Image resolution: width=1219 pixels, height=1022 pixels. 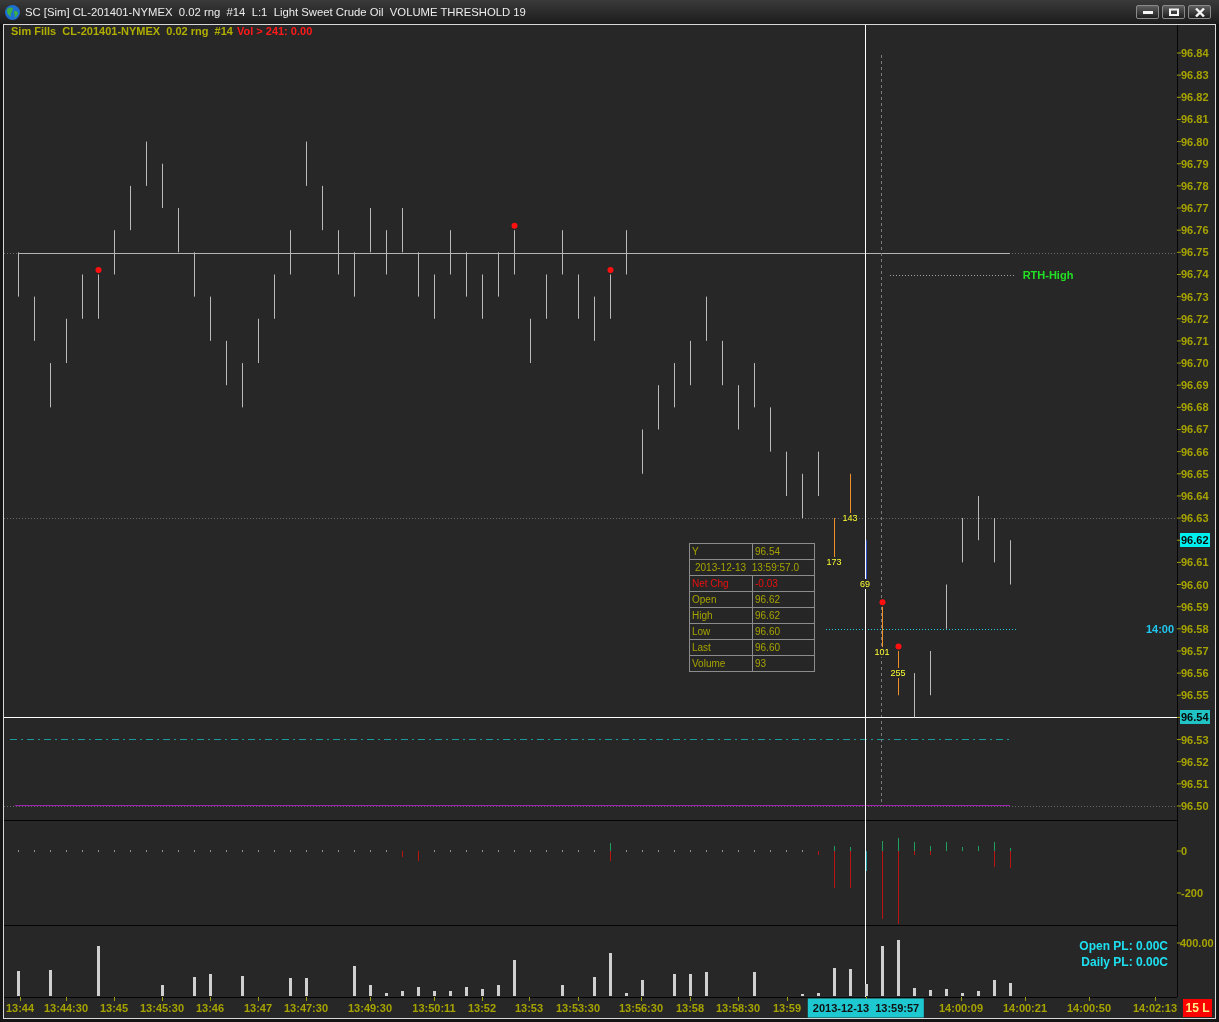 What do you see at coordinates (1195, 762) in the screenshot?
I see `price-label: 96.52` at bounding box center [1195, 762].